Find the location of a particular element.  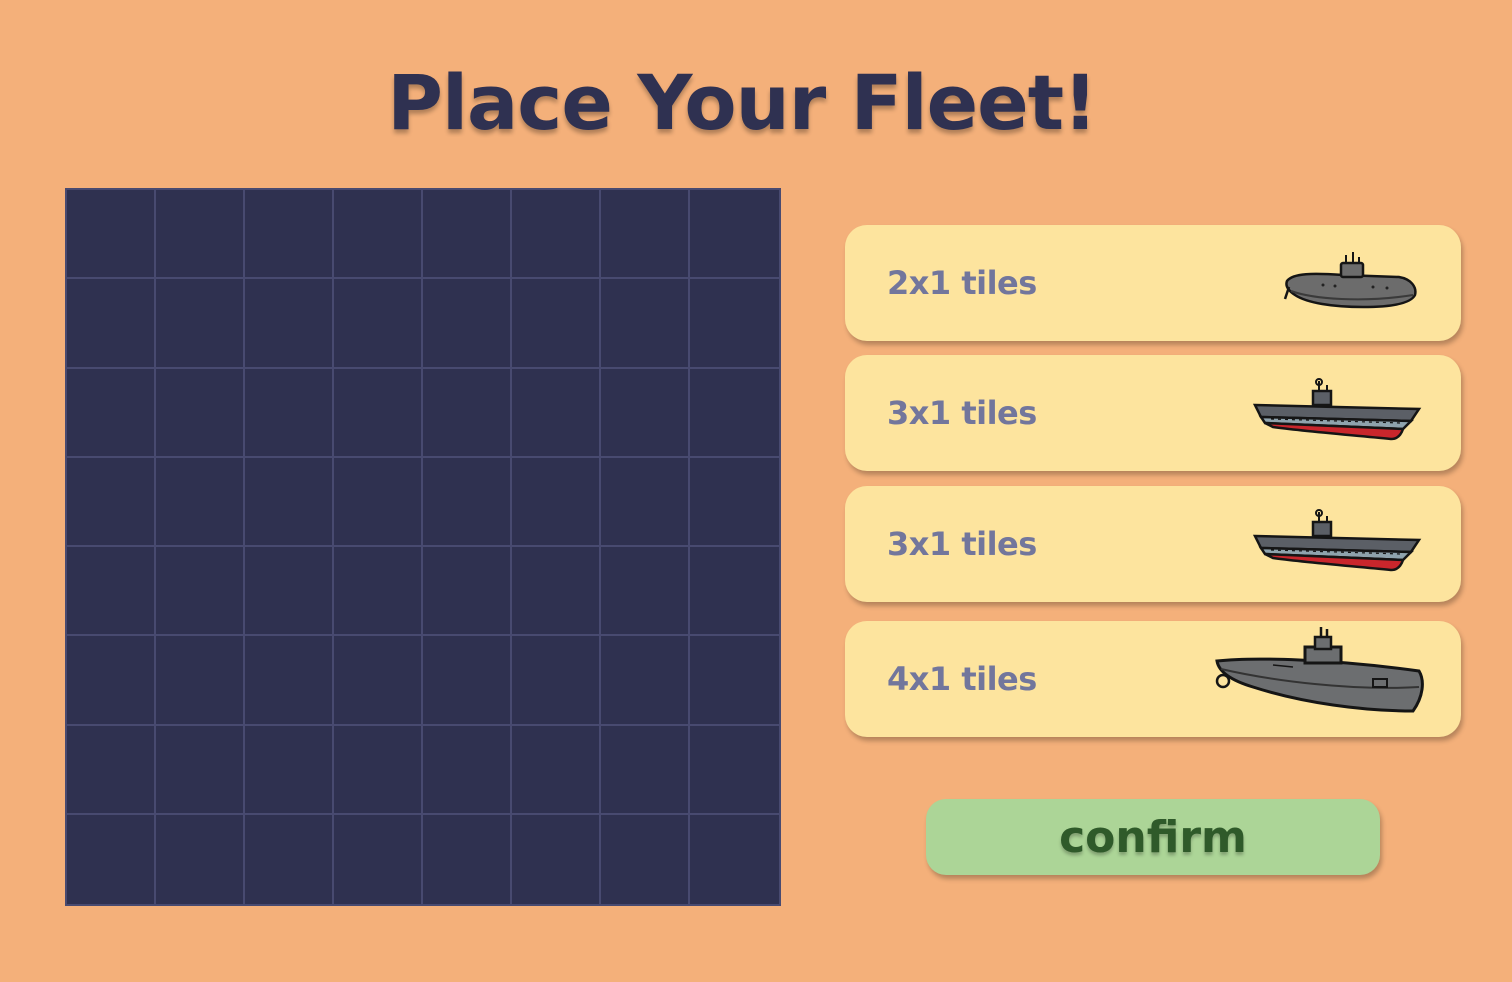

ship-card-2x1: 2x1 tiles is located at coordinates (1153, 283).